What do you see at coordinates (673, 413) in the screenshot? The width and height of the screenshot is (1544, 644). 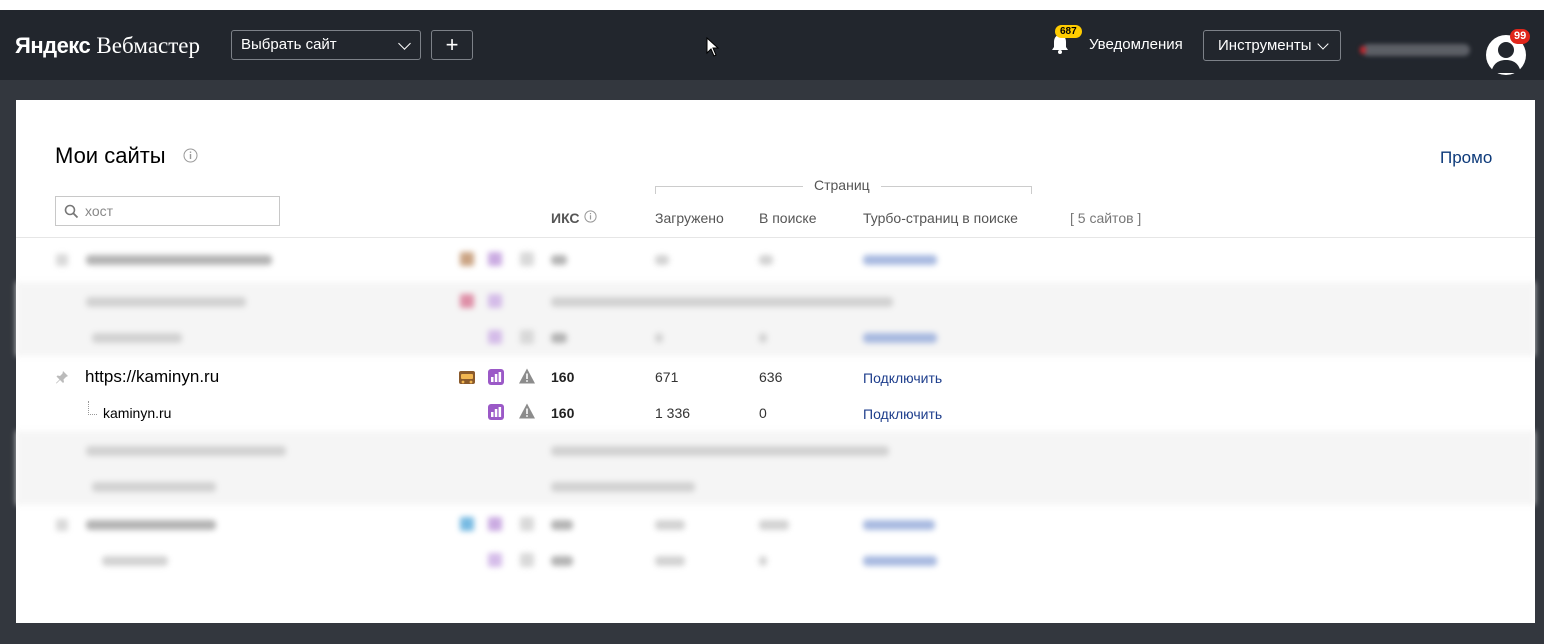 I see `pages-loaded-value: 1 336` at bounding box center [673, 413].